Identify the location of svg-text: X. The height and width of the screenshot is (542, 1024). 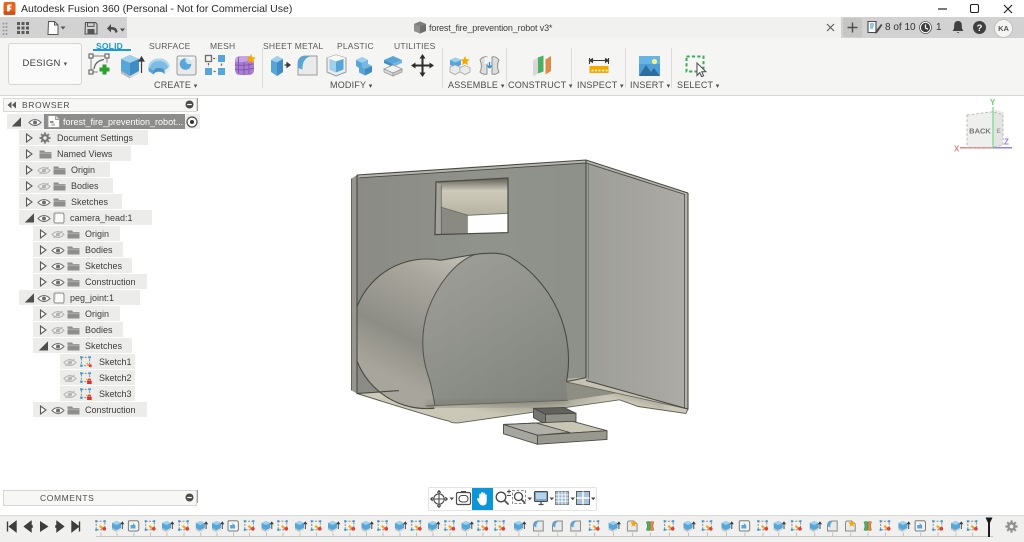
(957, 149).